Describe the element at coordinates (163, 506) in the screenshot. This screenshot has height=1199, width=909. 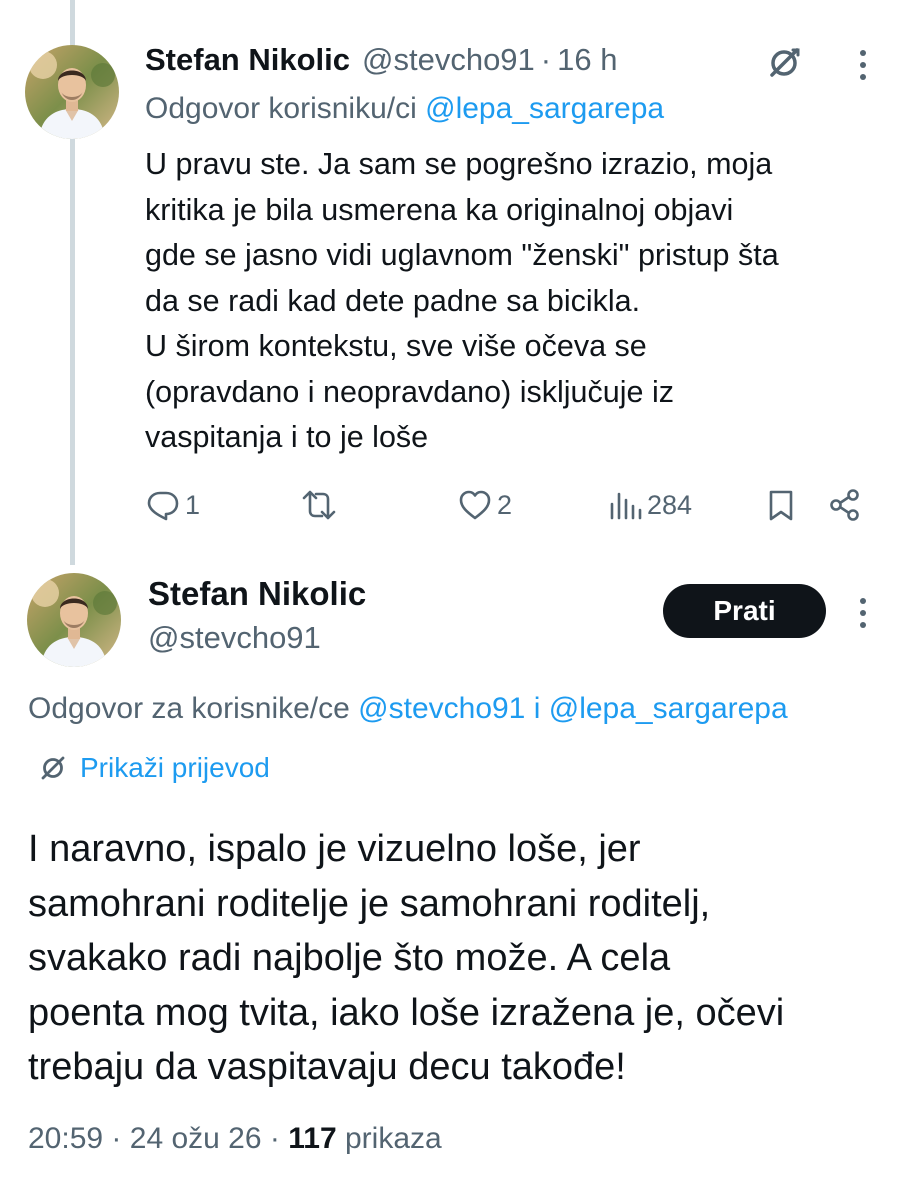
I see `reply-icon` at that location.